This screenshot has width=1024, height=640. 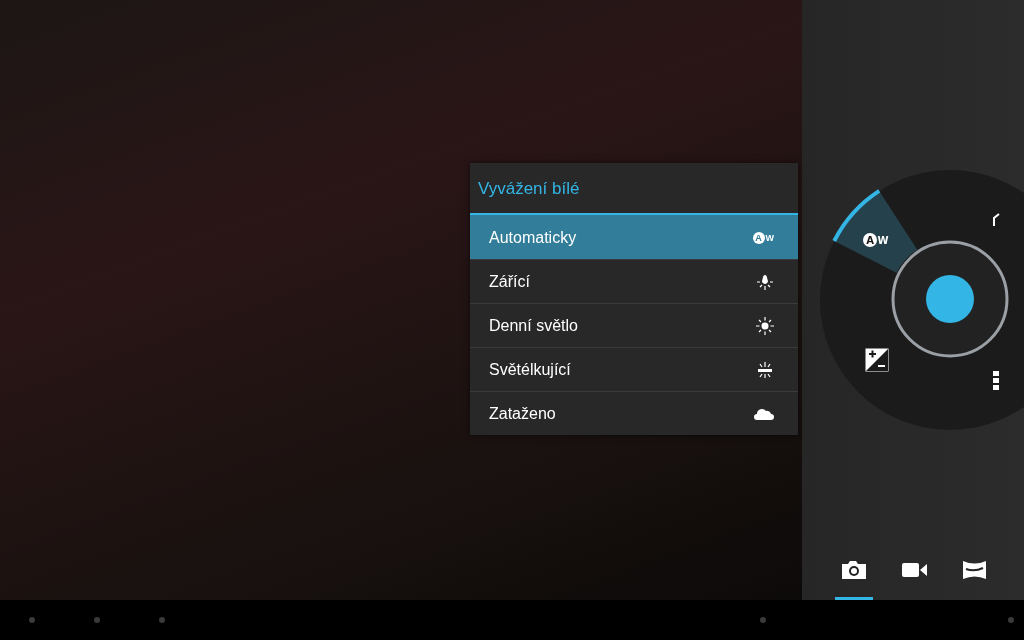 I want to click on option-label: Zataženo, so click(x=522, y=413).